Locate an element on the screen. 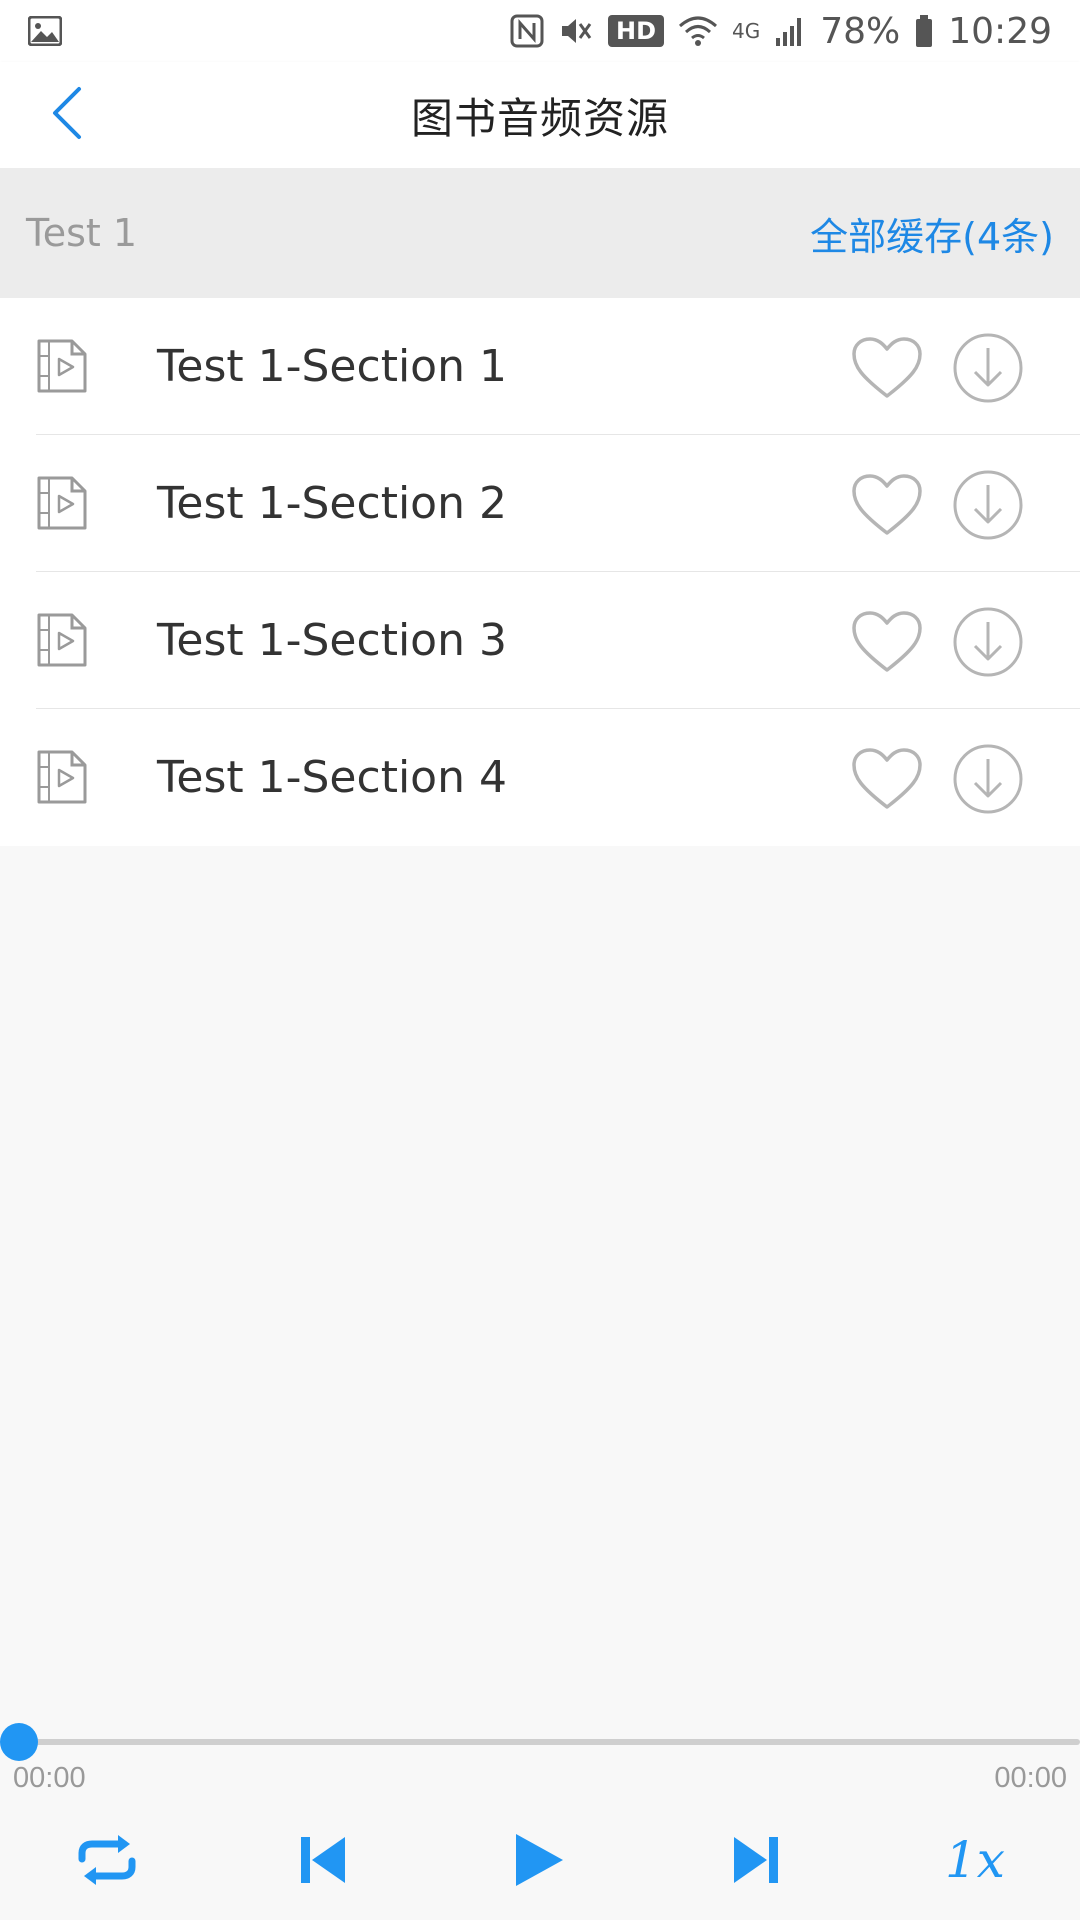 The width and height of the screenshot is (1080, 1920). play-icon is located at coordinates (539, 1860).